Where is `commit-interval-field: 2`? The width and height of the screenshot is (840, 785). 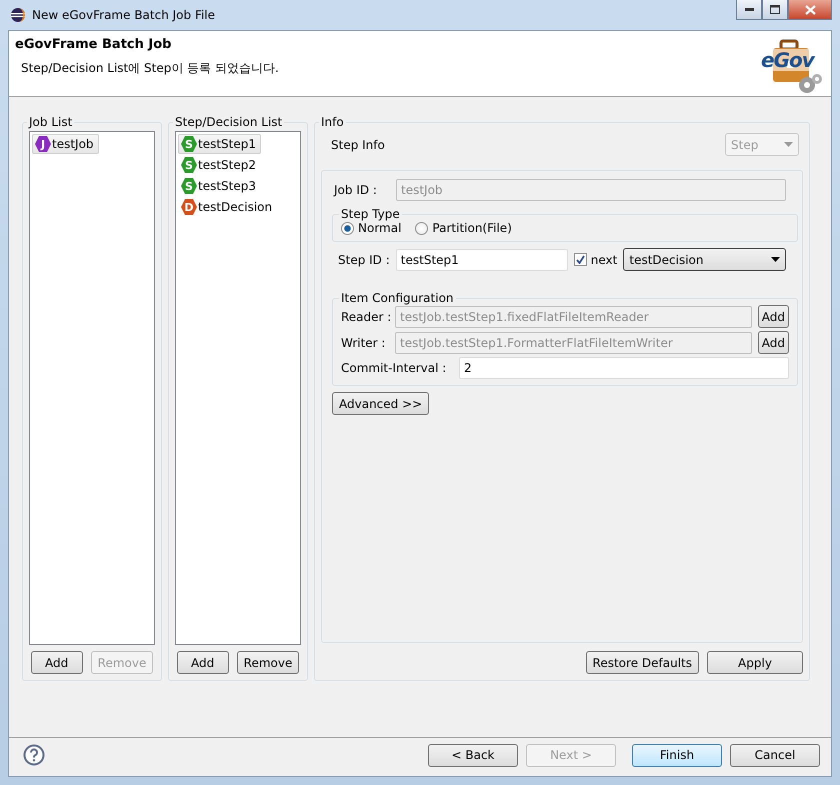 commit-interval-field: 2 is located at coordinates (624, 368).